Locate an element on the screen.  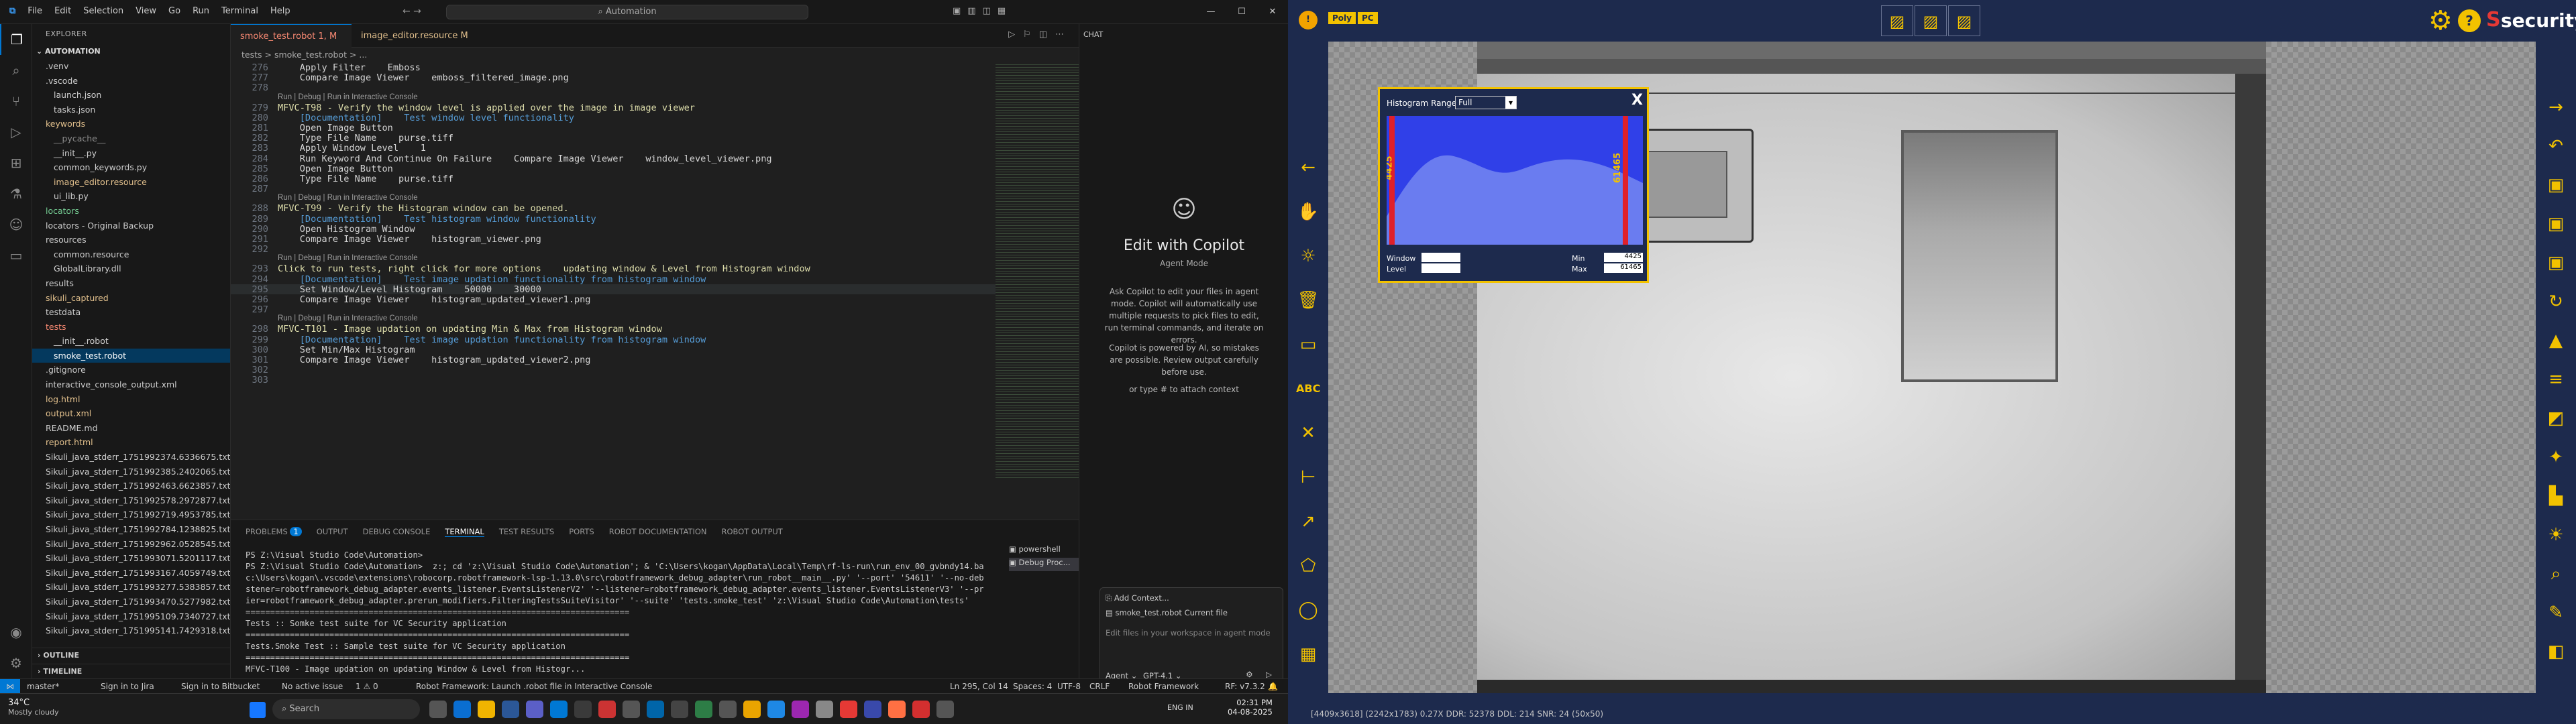
histogram-max-marker is located at coordinates (1625, 180).